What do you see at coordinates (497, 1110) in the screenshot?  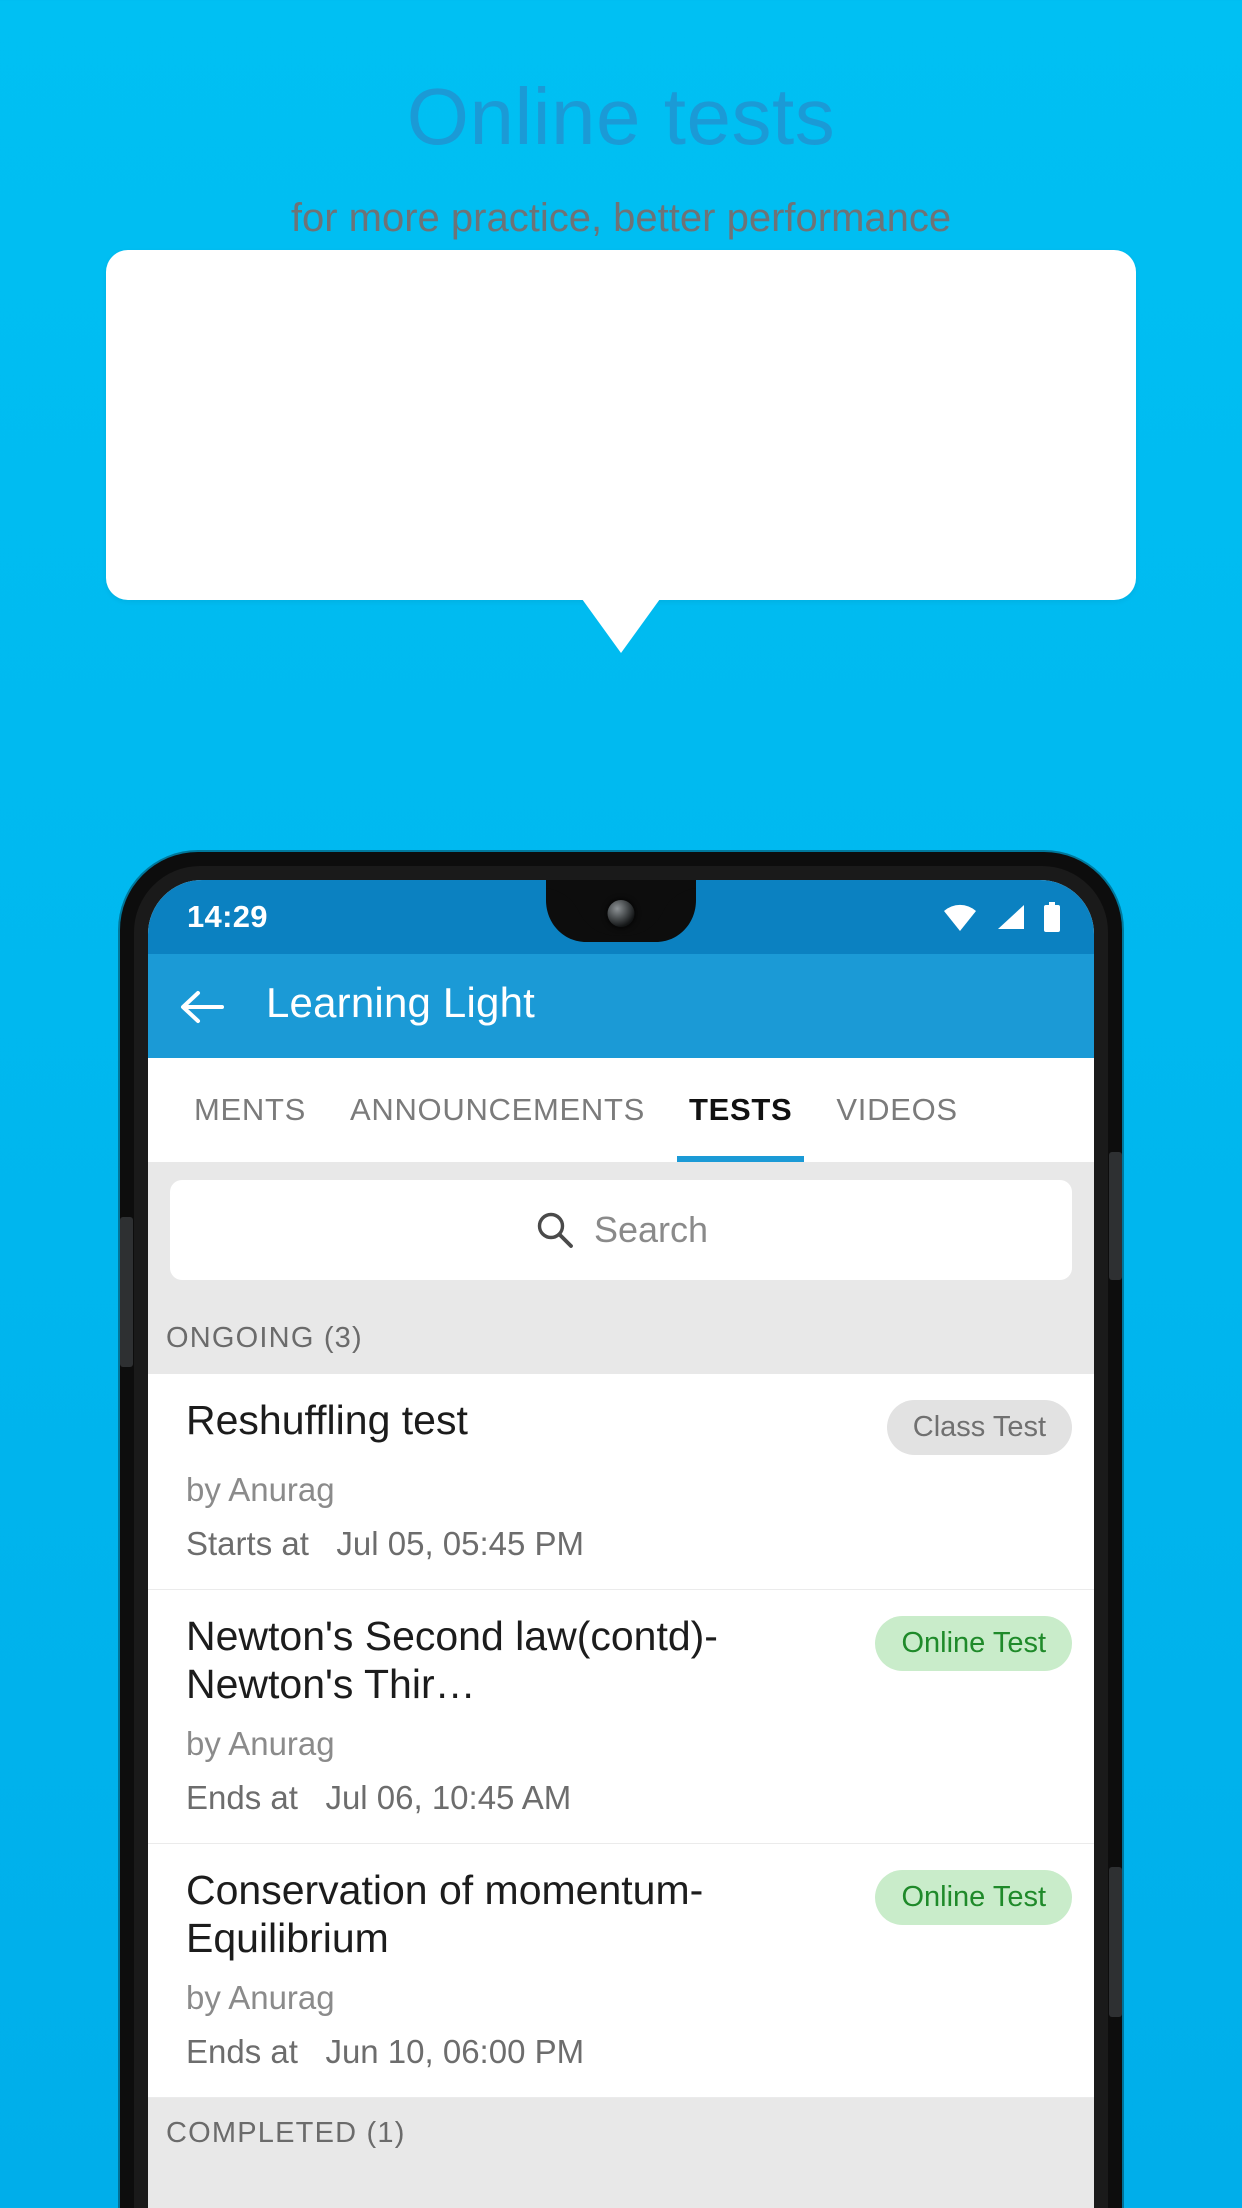 I see `tab-announcements: ANNOUNCEMENTS` at bounding box center [497, 1110].